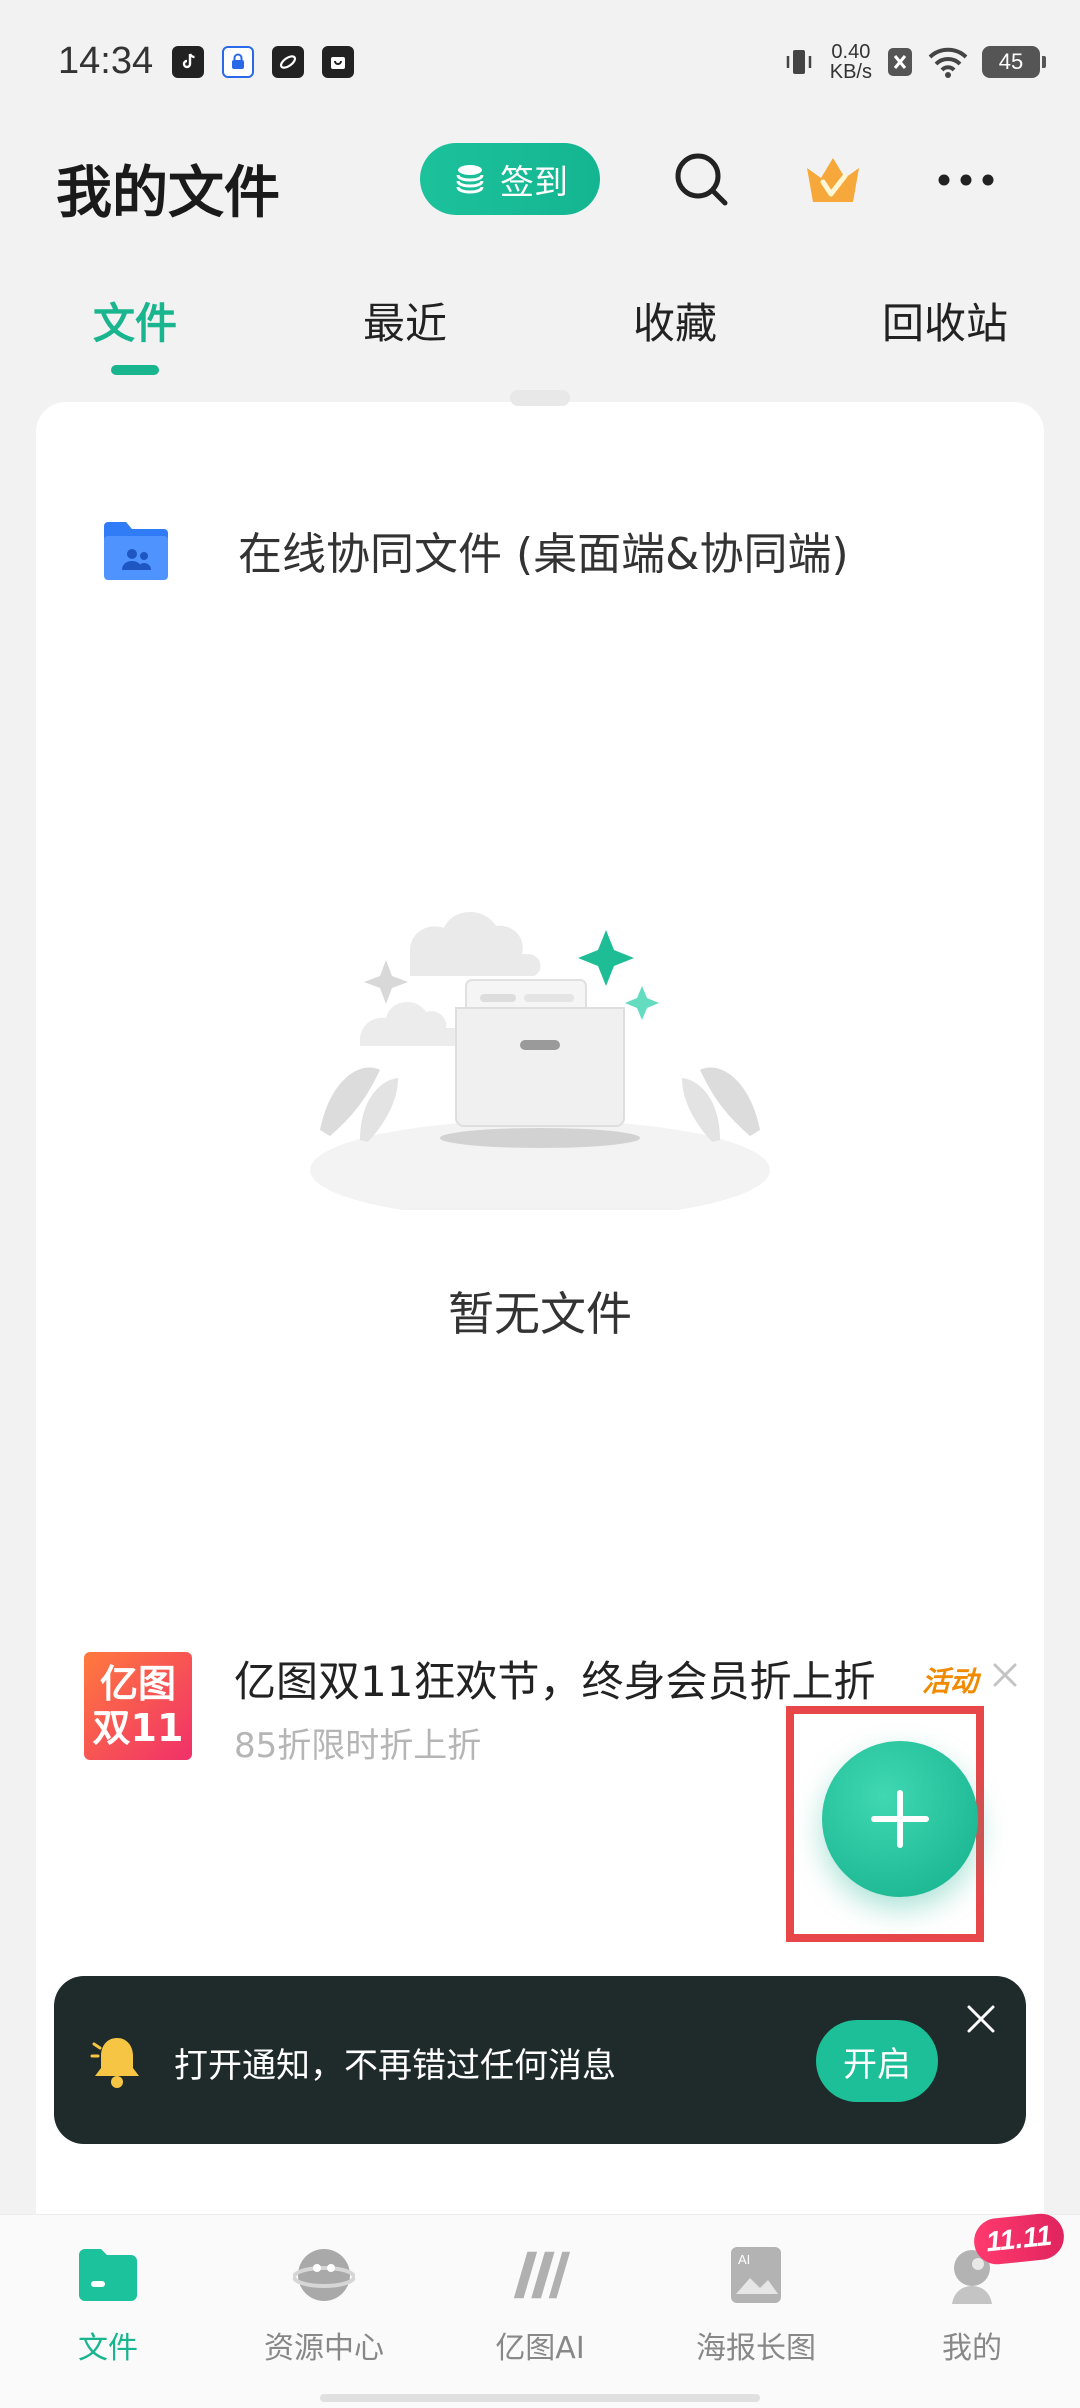 This screenshot has height=2408, width=1080. What do you see at coordinates (540, 1060) in the screenshot?
I see `empty-box-illustration` at bounding box center [540, 1060].